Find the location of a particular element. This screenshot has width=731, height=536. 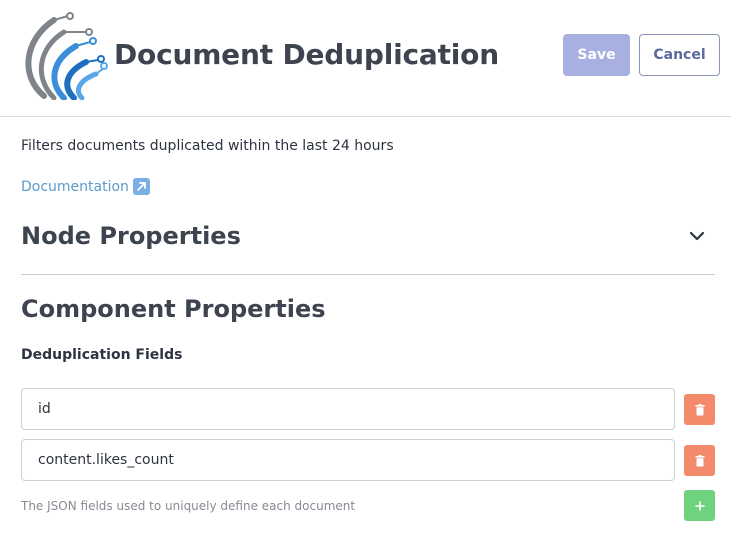

section-divider is located at coordinates (368, 274).